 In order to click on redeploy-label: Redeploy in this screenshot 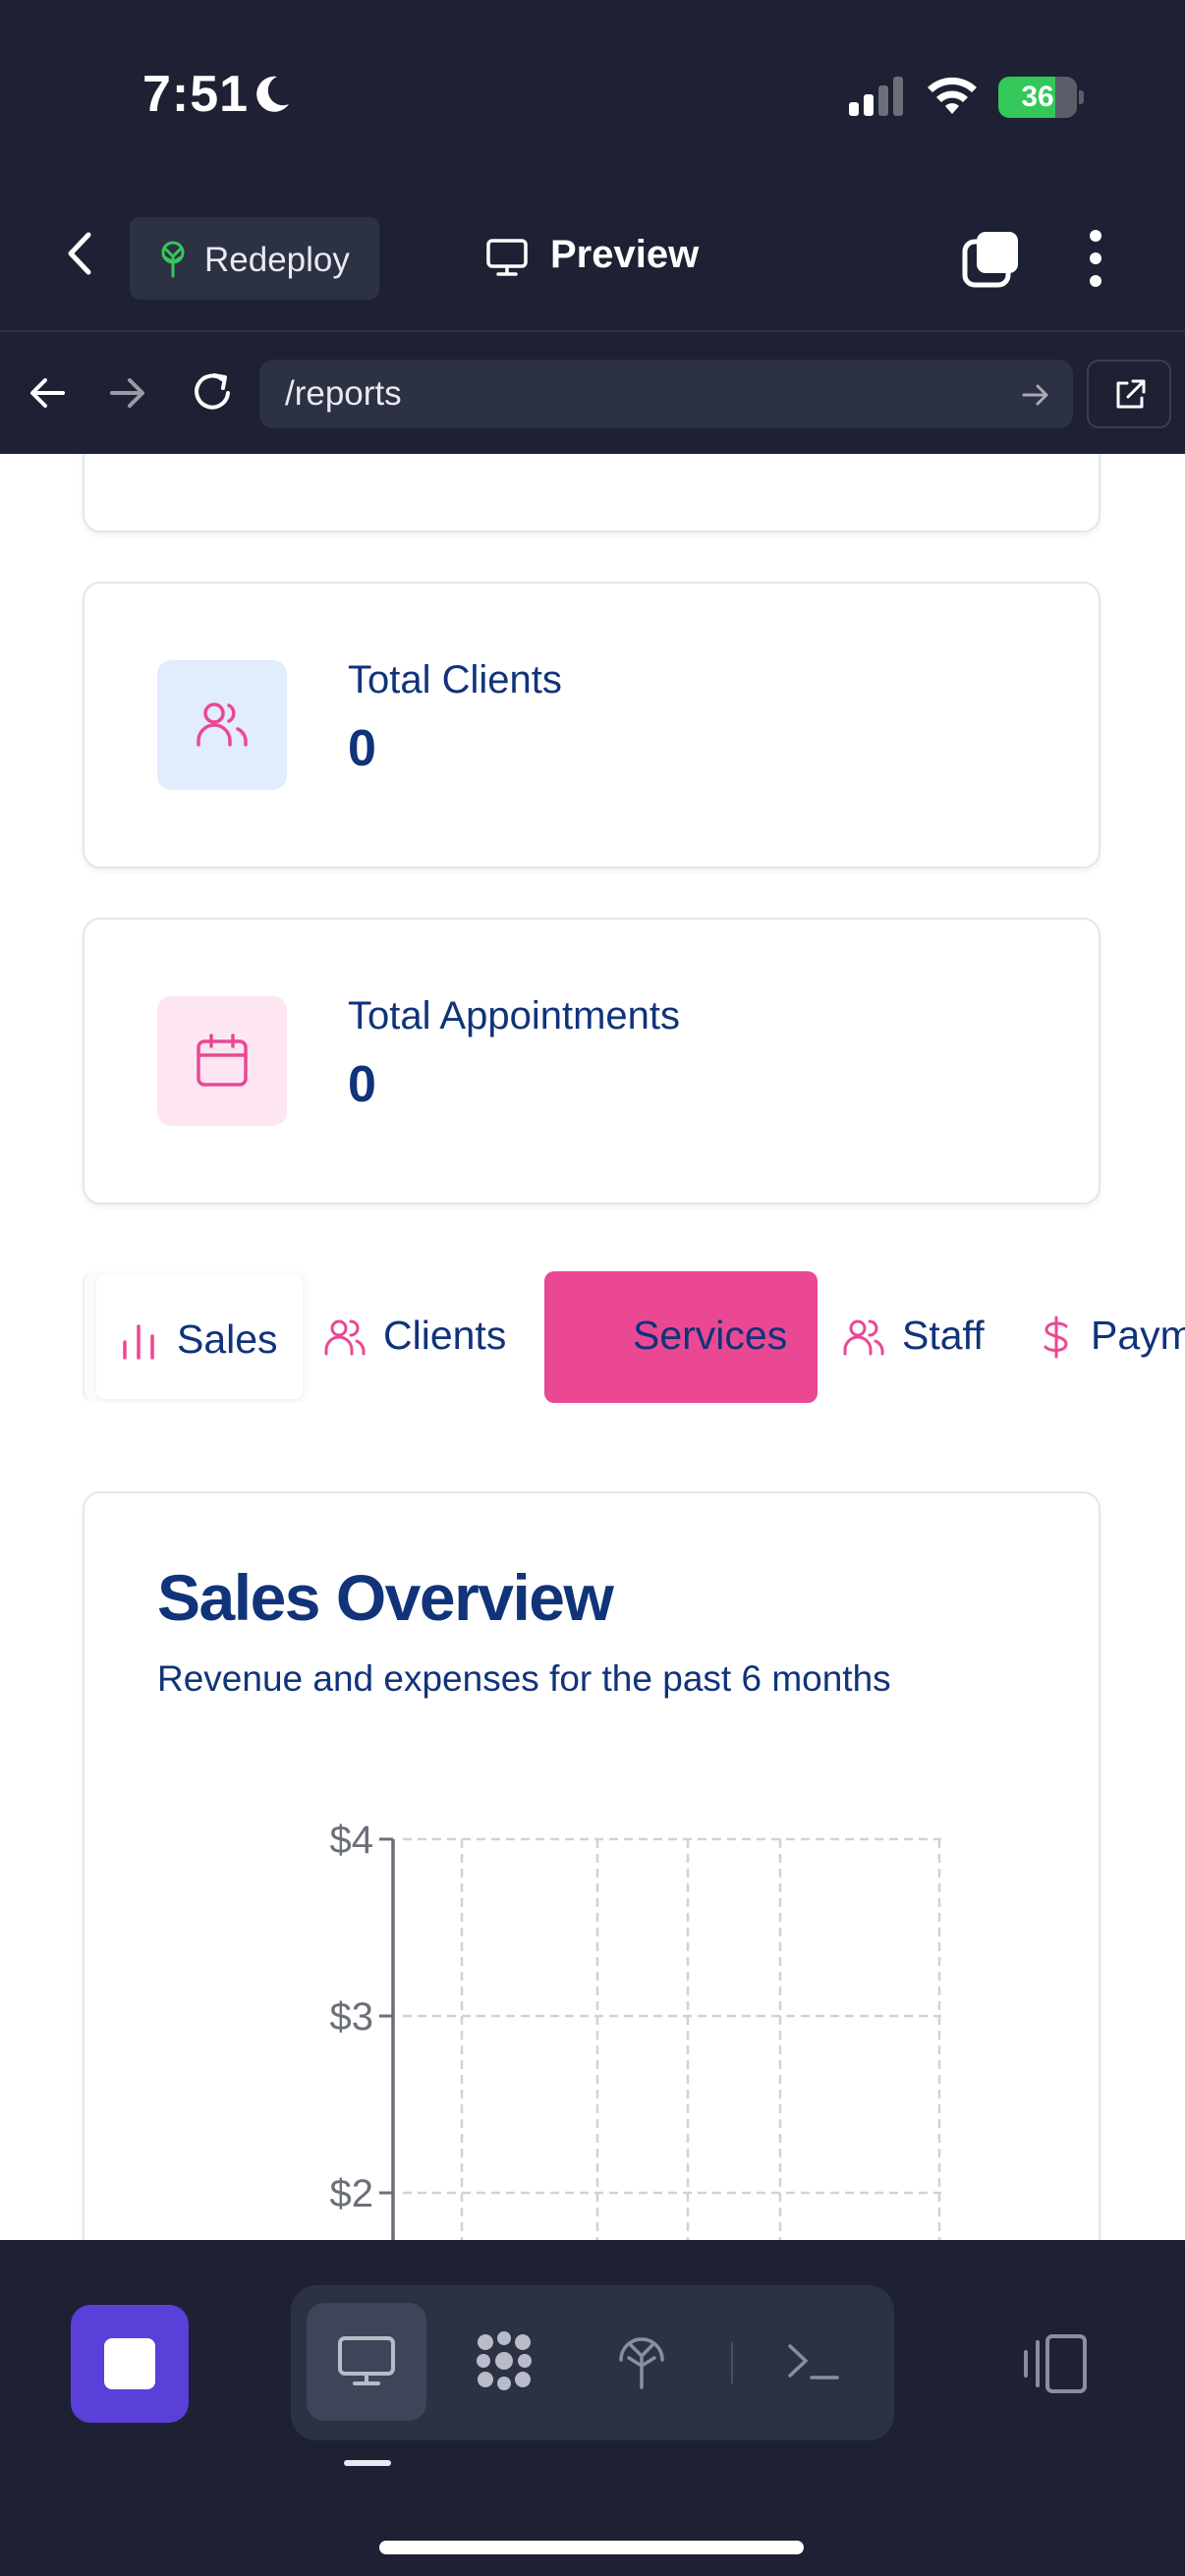, I will do `click(277, 260)`.